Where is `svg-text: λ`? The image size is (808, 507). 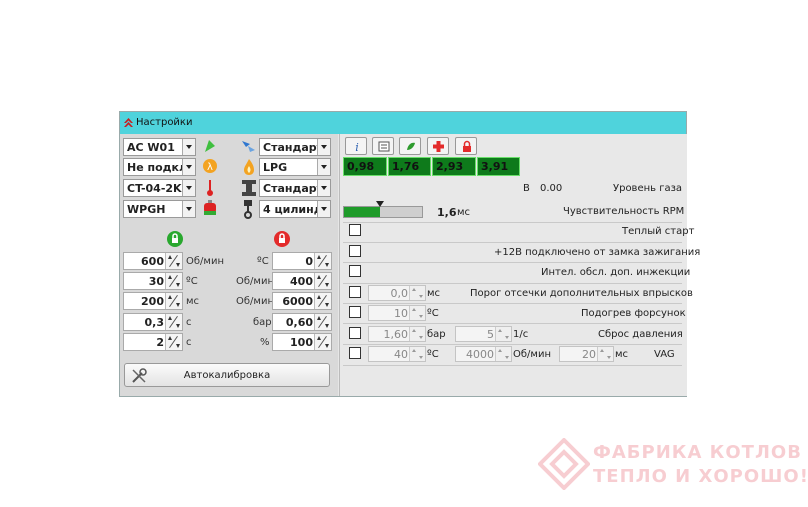 svg-text: λ is located at coordinates (210, 167).